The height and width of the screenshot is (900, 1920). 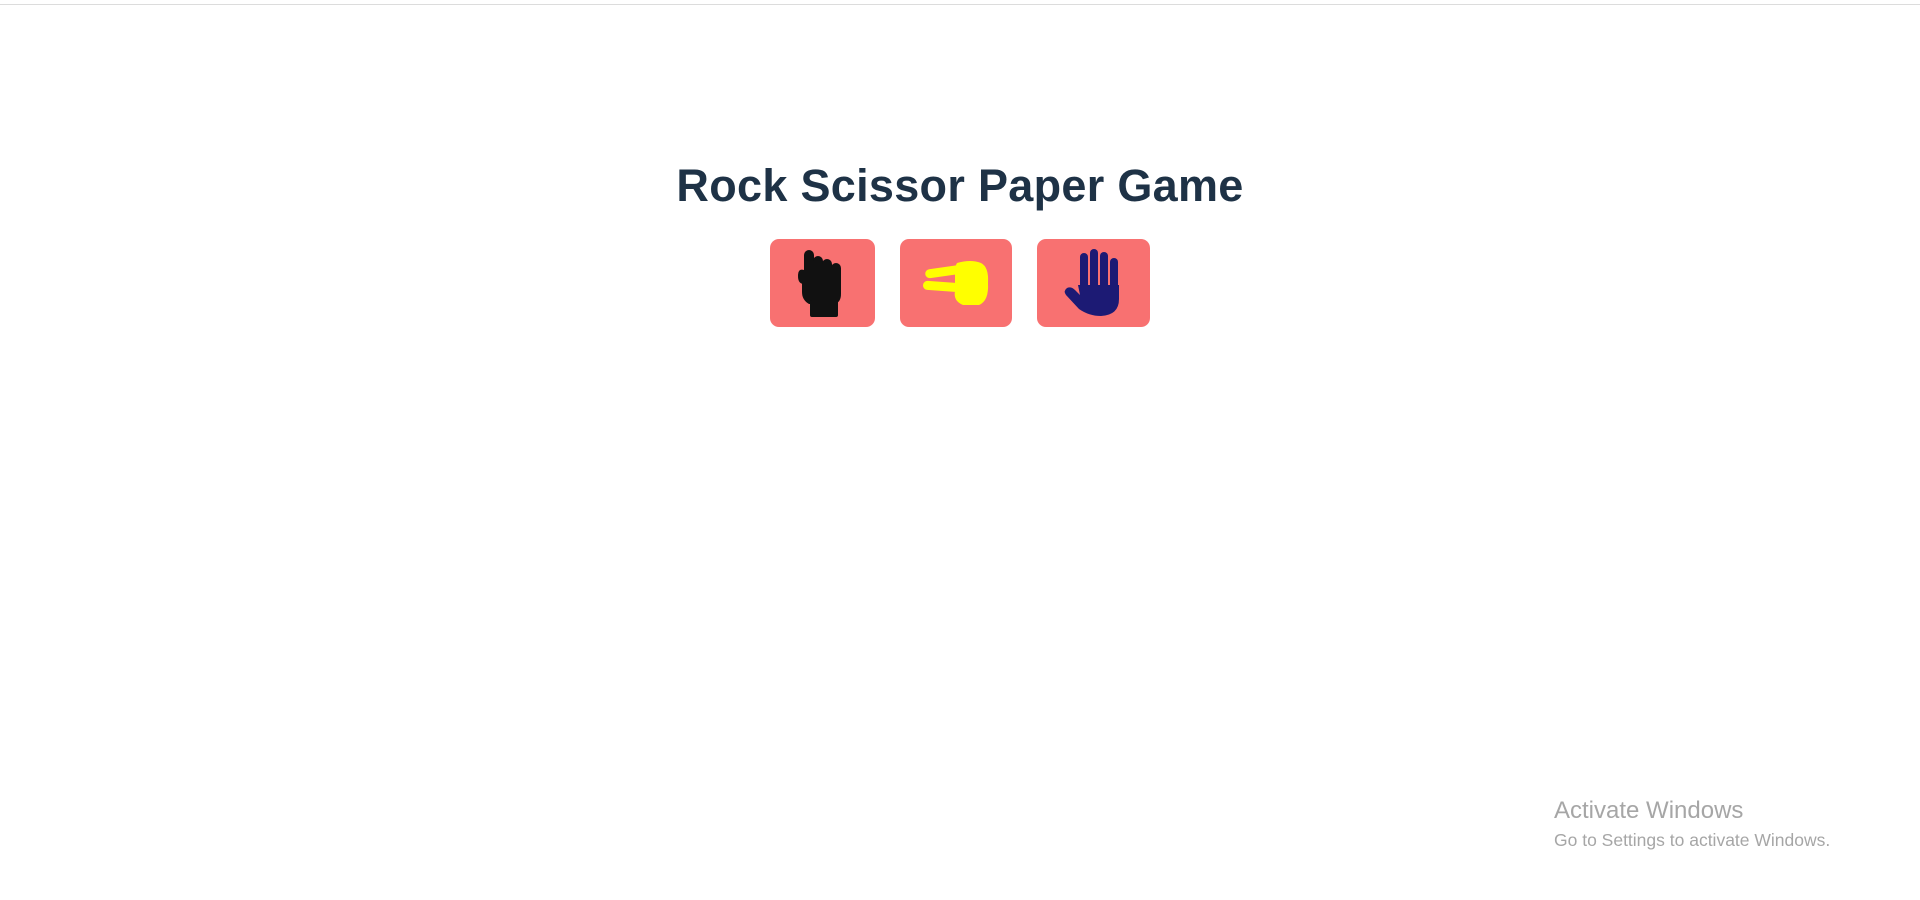 I want to click on scissors-hand-icon, so click(x=956, y=283).